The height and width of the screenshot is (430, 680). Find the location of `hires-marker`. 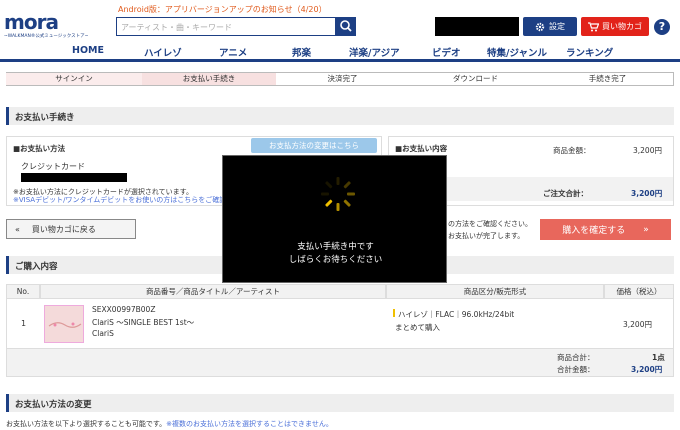

hires-marker is located at coordinates (394, 313).